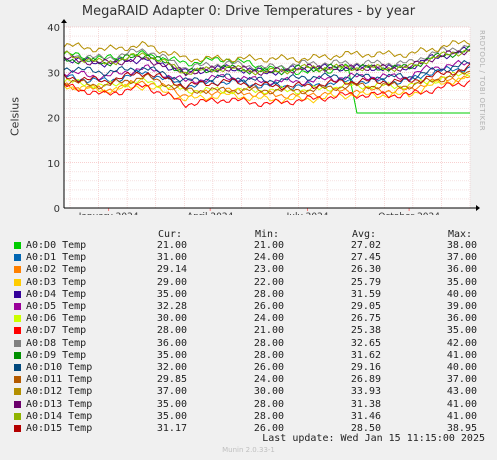 The height and width of the screenshot is (460, 497). Describe the element at coordinates (171, 367) in the screenshot. I see `legend-value-cur: 32.00` at that location.